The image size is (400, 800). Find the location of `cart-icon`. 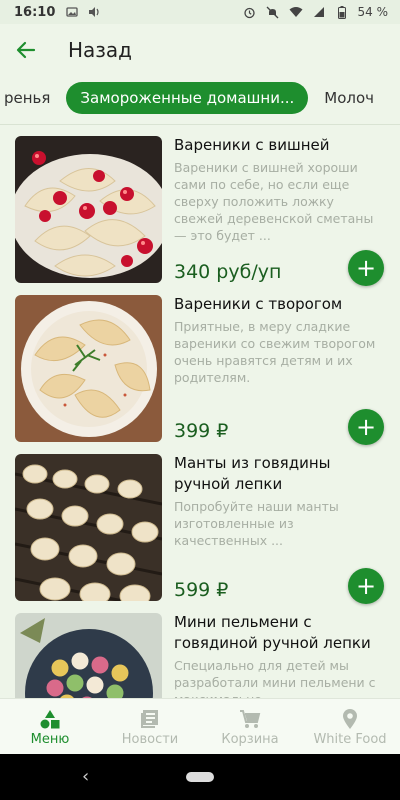

cart-icon is located at coordinates (250, 719).